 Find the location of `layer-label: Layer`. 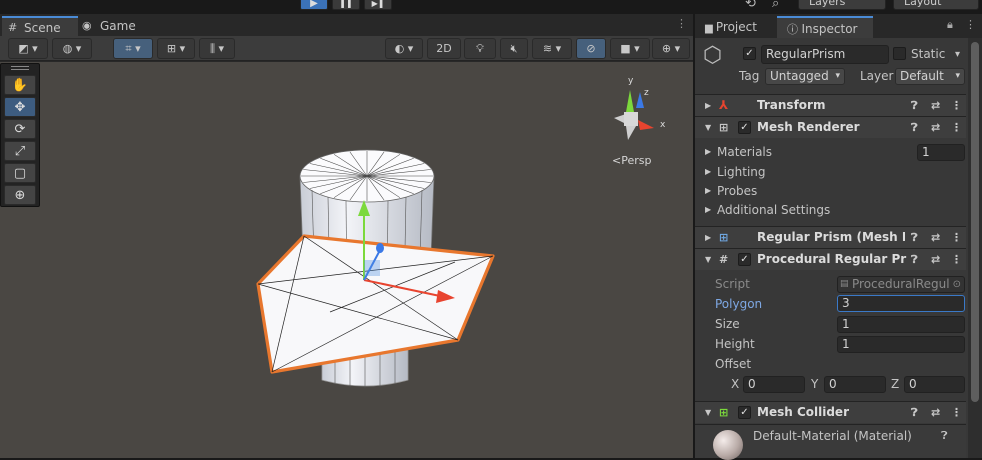

layer-label: Layer is located at coordinates (877, 76).